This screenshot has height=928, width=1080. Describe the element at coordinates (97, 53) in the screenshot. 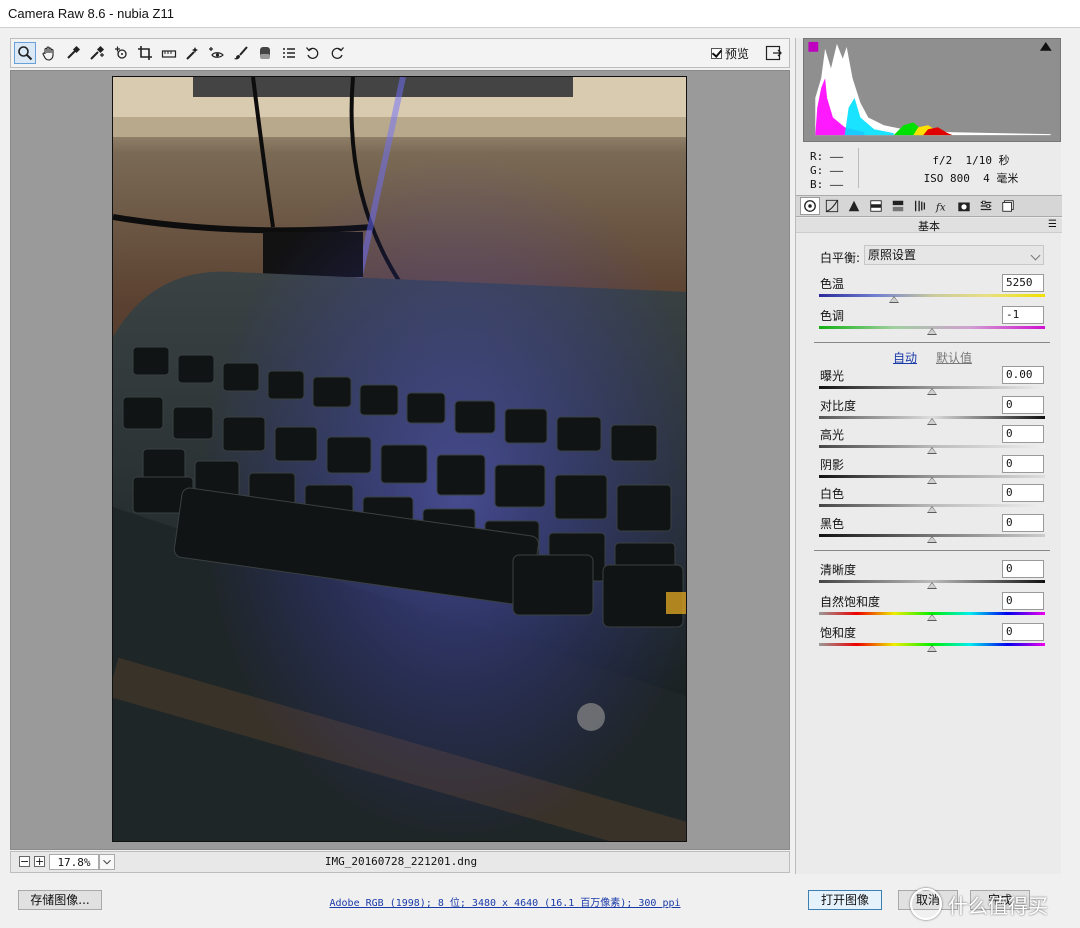

I see `color-sampler-tool-button` at that location.